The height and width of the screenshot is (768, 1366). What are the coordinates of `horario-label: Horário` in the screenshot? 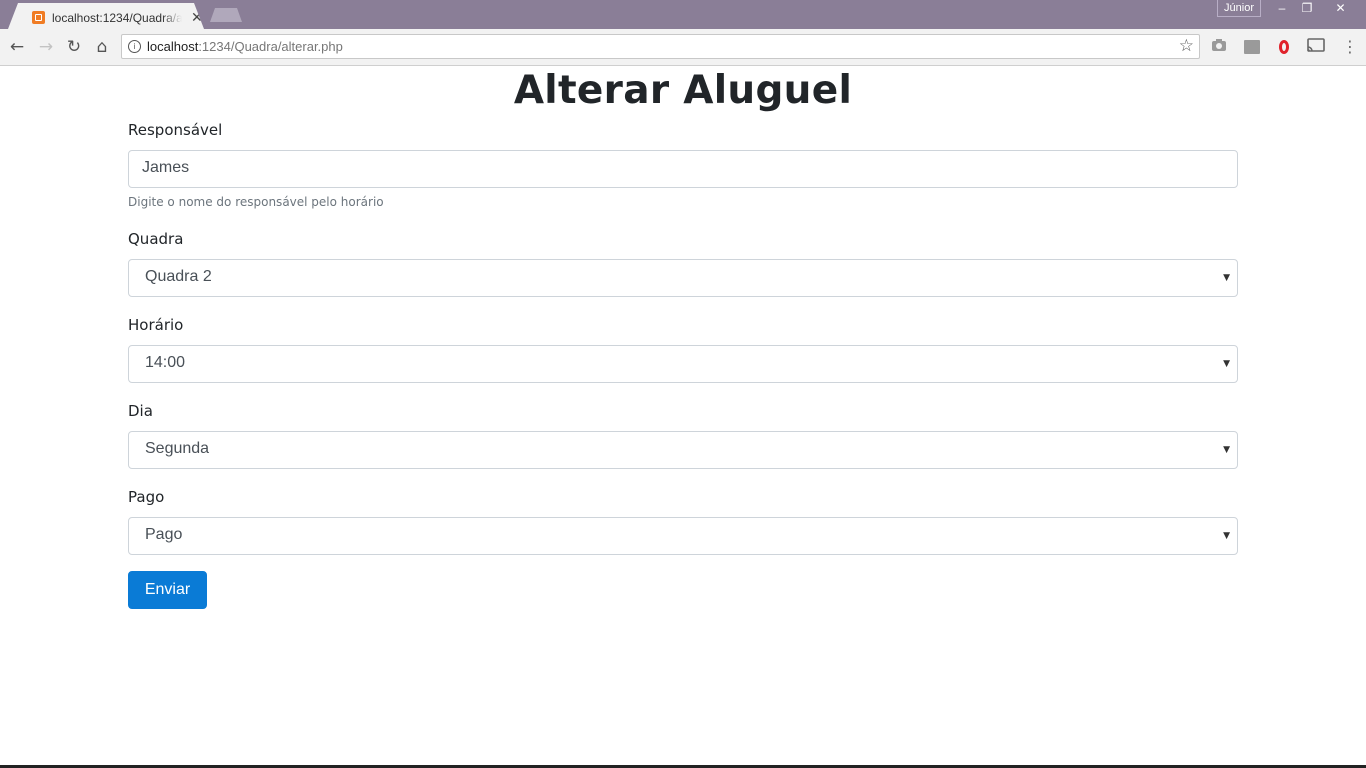 It's located at (156, 325).